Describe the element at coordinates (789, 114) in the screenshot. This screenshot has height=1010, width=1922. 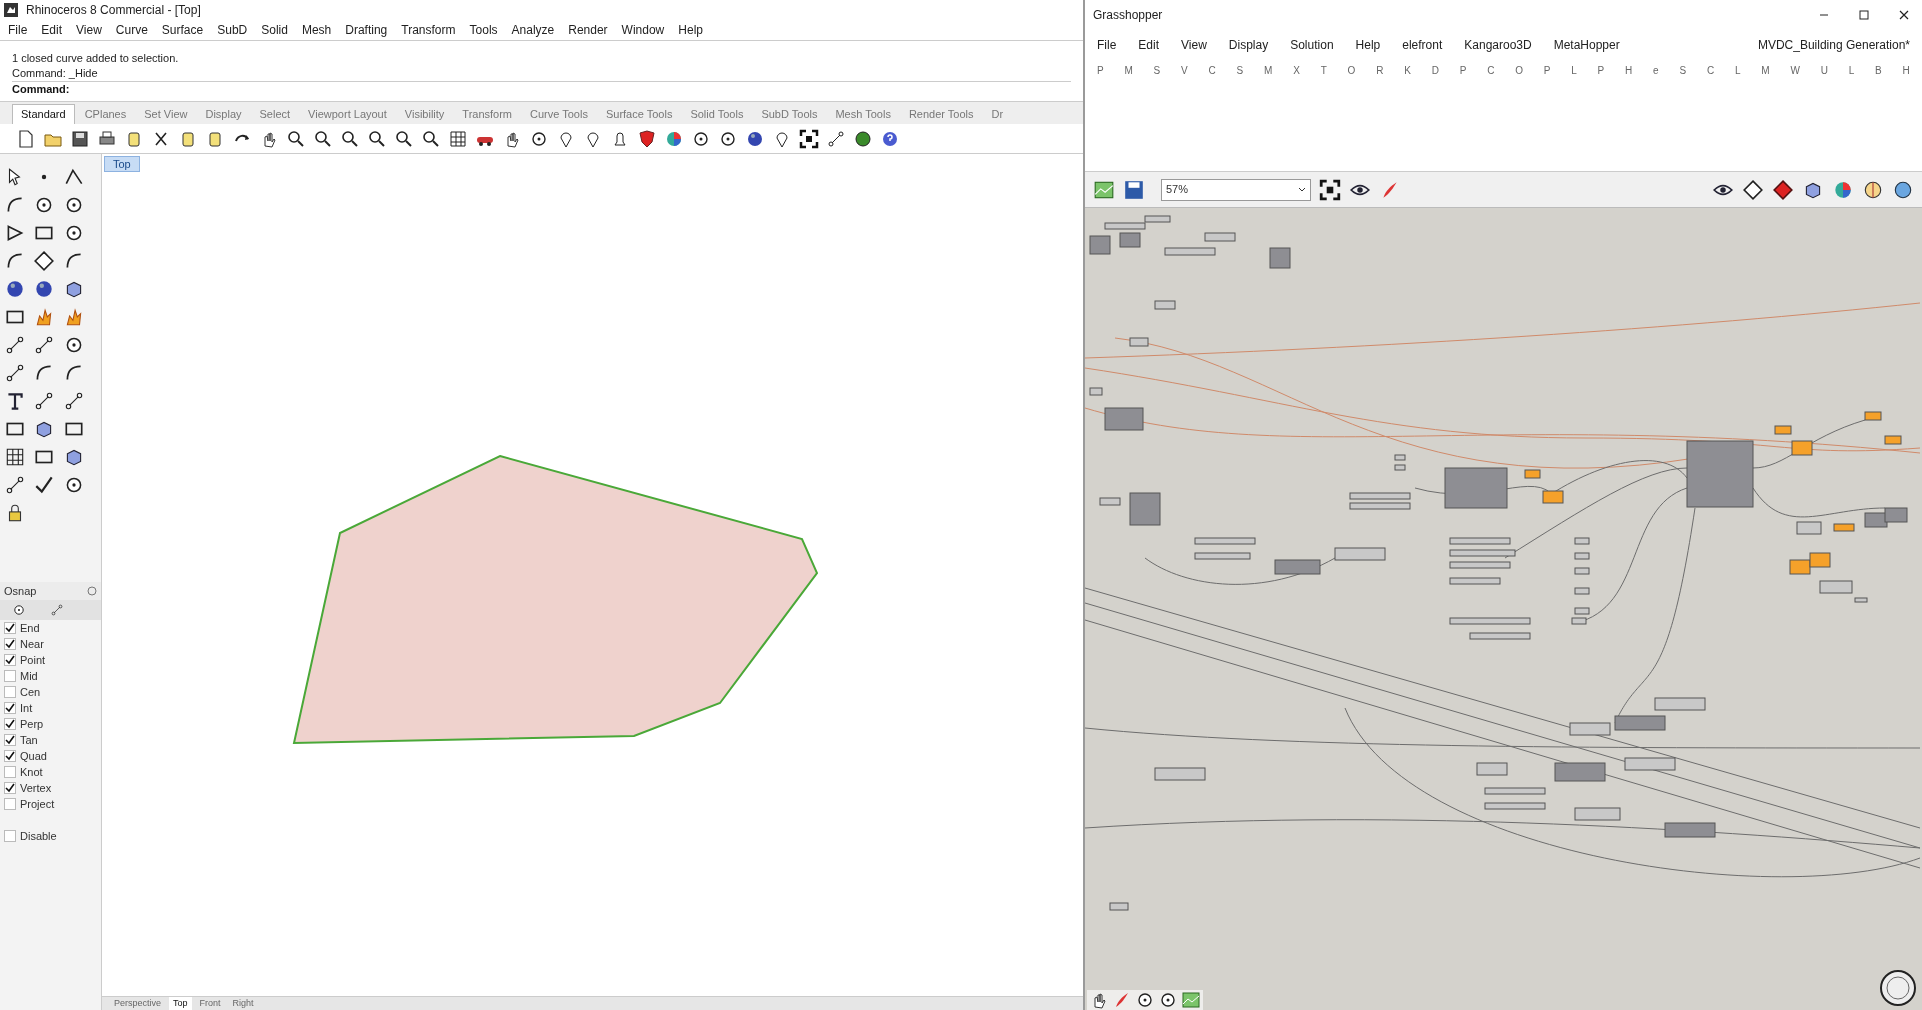
I see `toolbar-tab: SubD Tools` at that location.